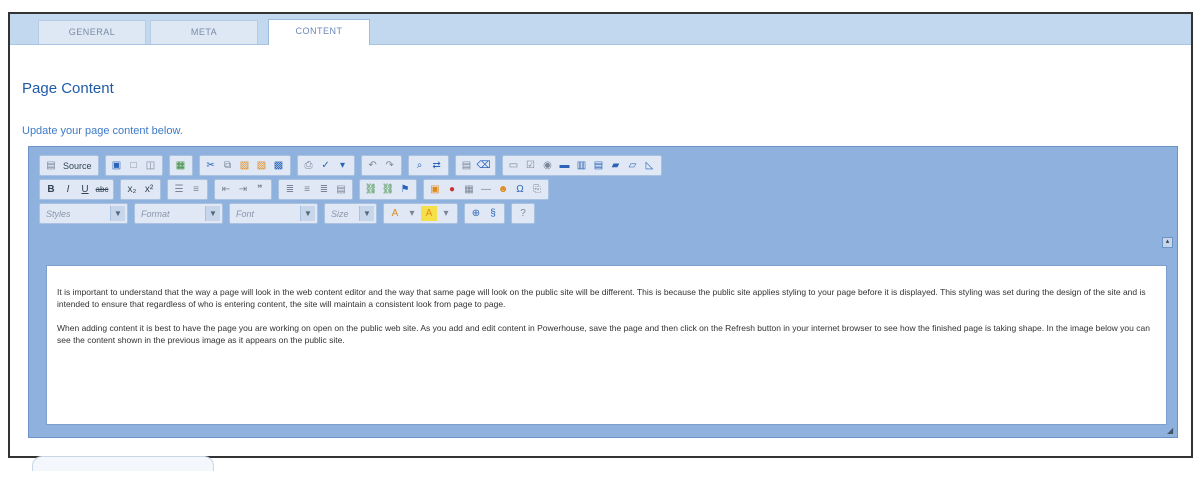 Image resolution: width=1197 pixels, height=485 pixels. Describe the element at coordinates (395, 213) in the screenshot. I see `text-color-icon: A` at that location.